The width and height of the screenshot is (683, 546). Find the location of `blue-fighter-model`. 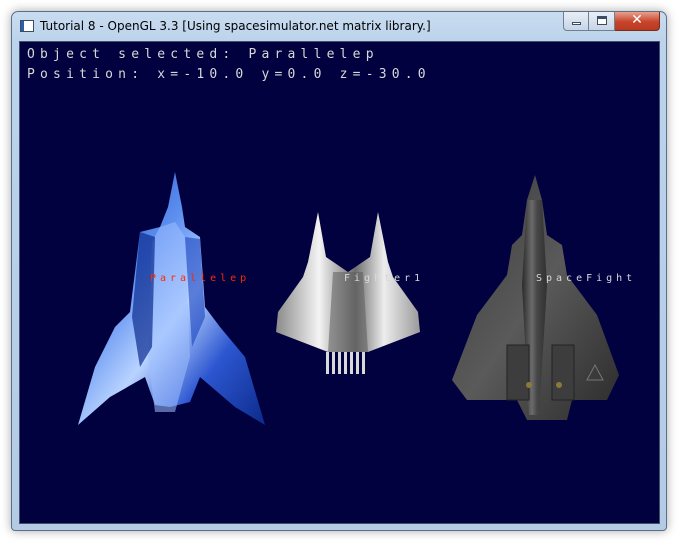

blue-fighter-model is located at coordinates (162, 297).